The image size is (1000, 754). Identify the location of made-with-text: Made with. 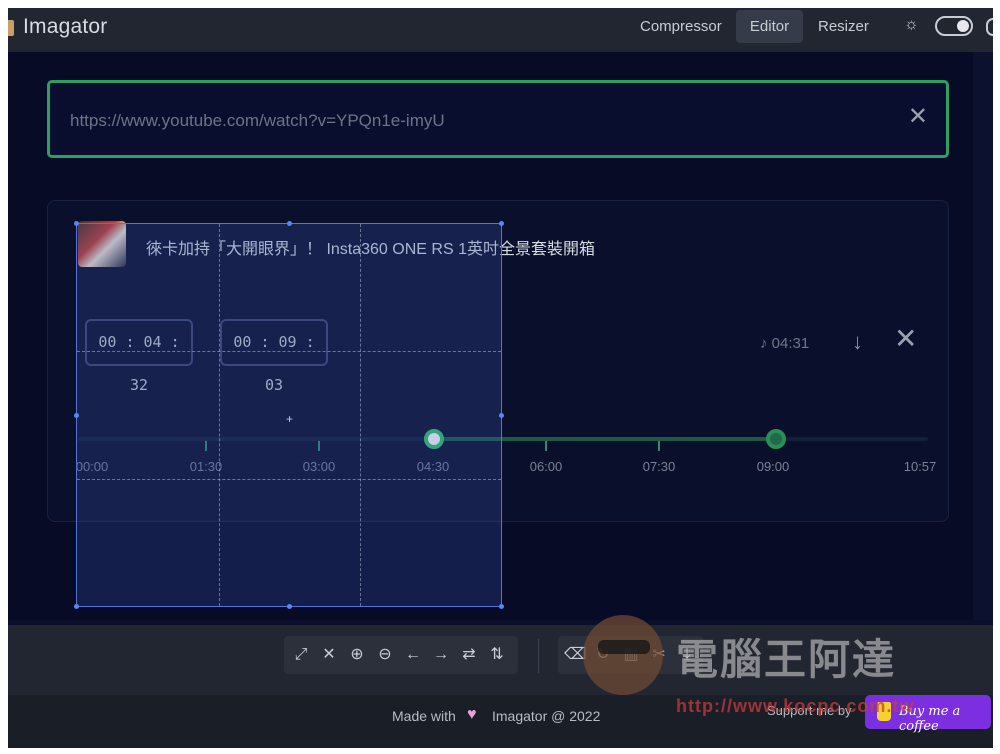
(424, 716).